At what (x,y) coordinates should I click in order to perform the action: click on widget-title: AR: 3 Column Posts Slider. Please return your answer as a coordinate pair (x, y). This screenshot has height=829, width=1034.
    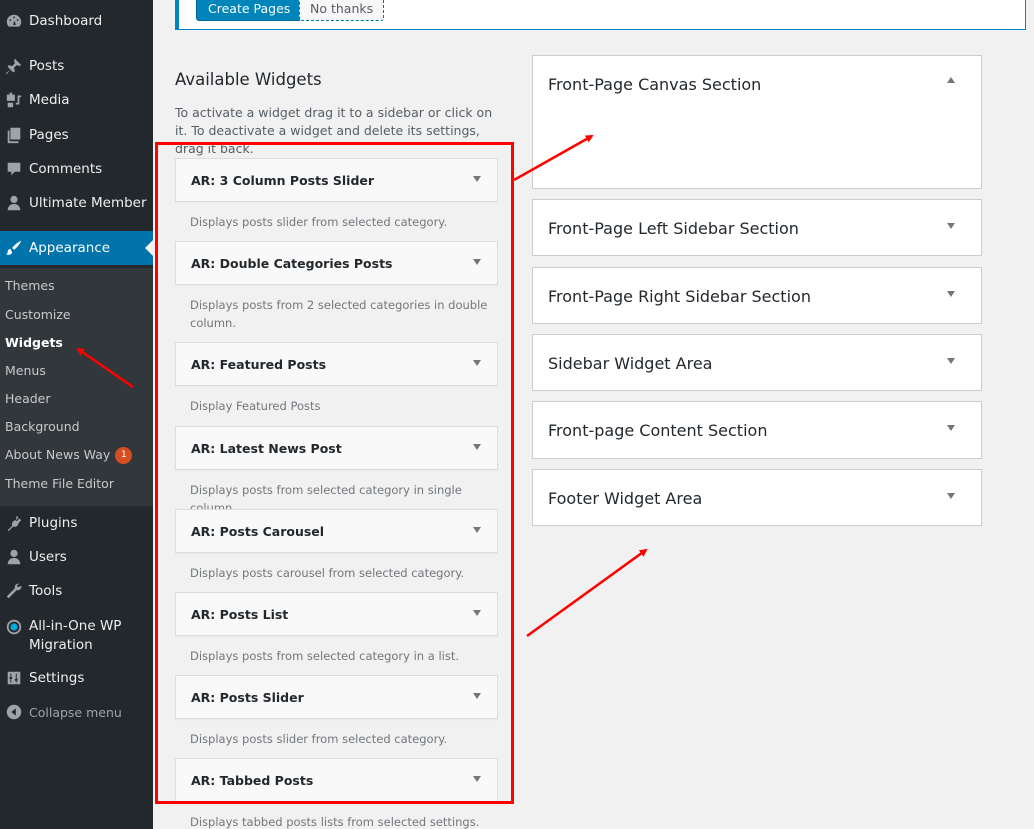
    Looking at the image, I should click on (283, 180).